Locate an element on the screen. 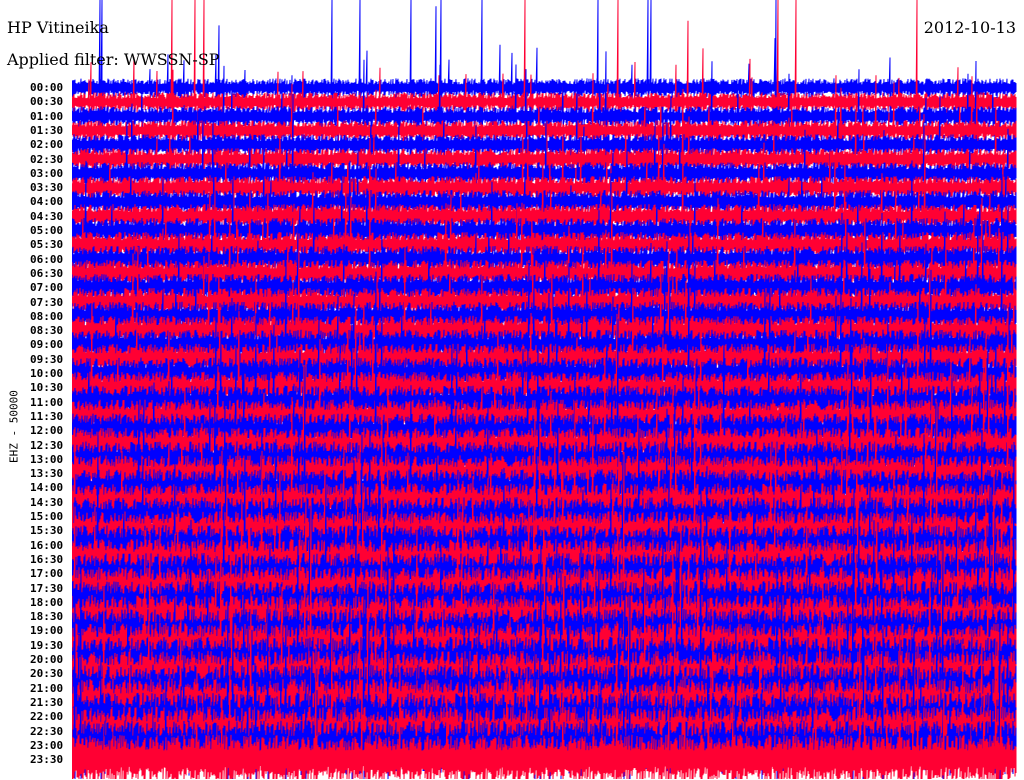 This screenshot has width=1024, height=780. time-tick-label: 08:30 is located at coordinates (47, 331).